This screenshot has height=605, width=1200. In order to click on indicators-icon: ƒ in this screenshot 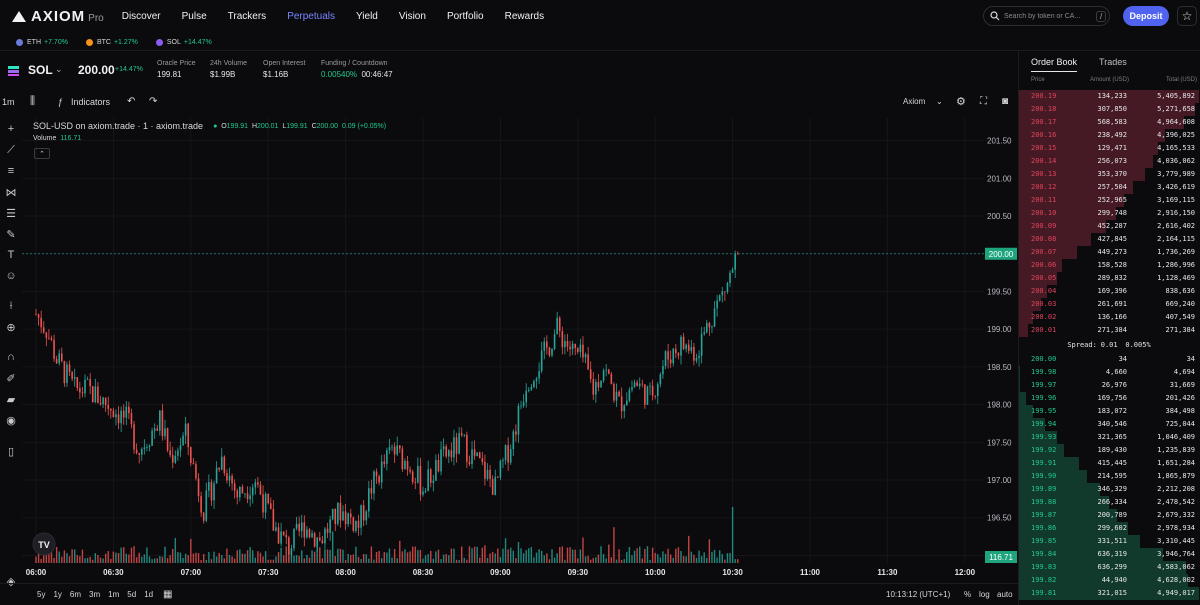, I will do `click(60, 102)`.